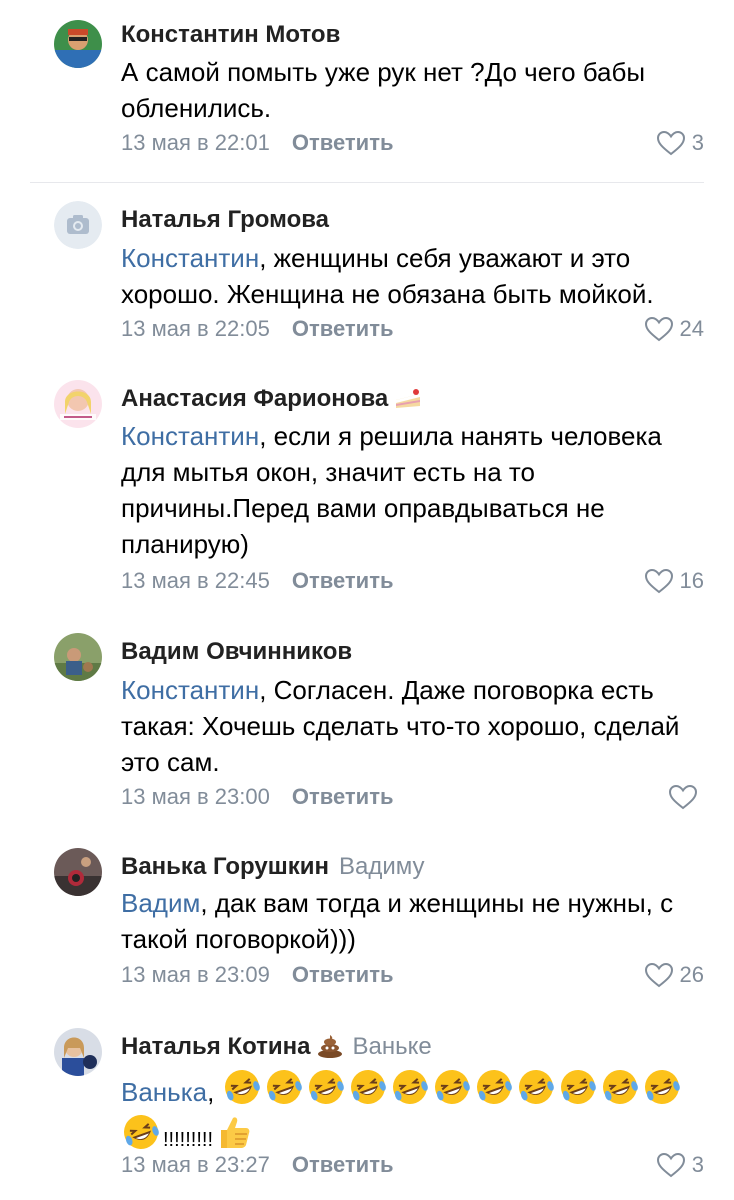 The width and height of the screenshot is (734, 1200). I want to click on comment-meta: 13 мая в 22:05 Ответить, so click(257, 329).